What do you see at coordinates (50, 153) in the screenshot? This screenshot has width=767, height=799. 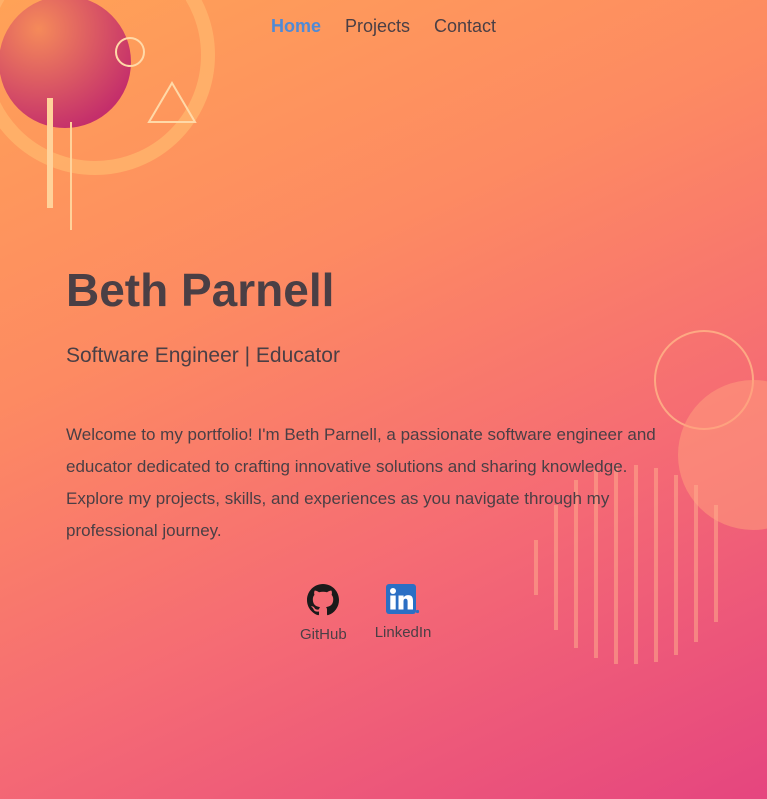 I see `deco-bar` at bounding box center [50, 153].